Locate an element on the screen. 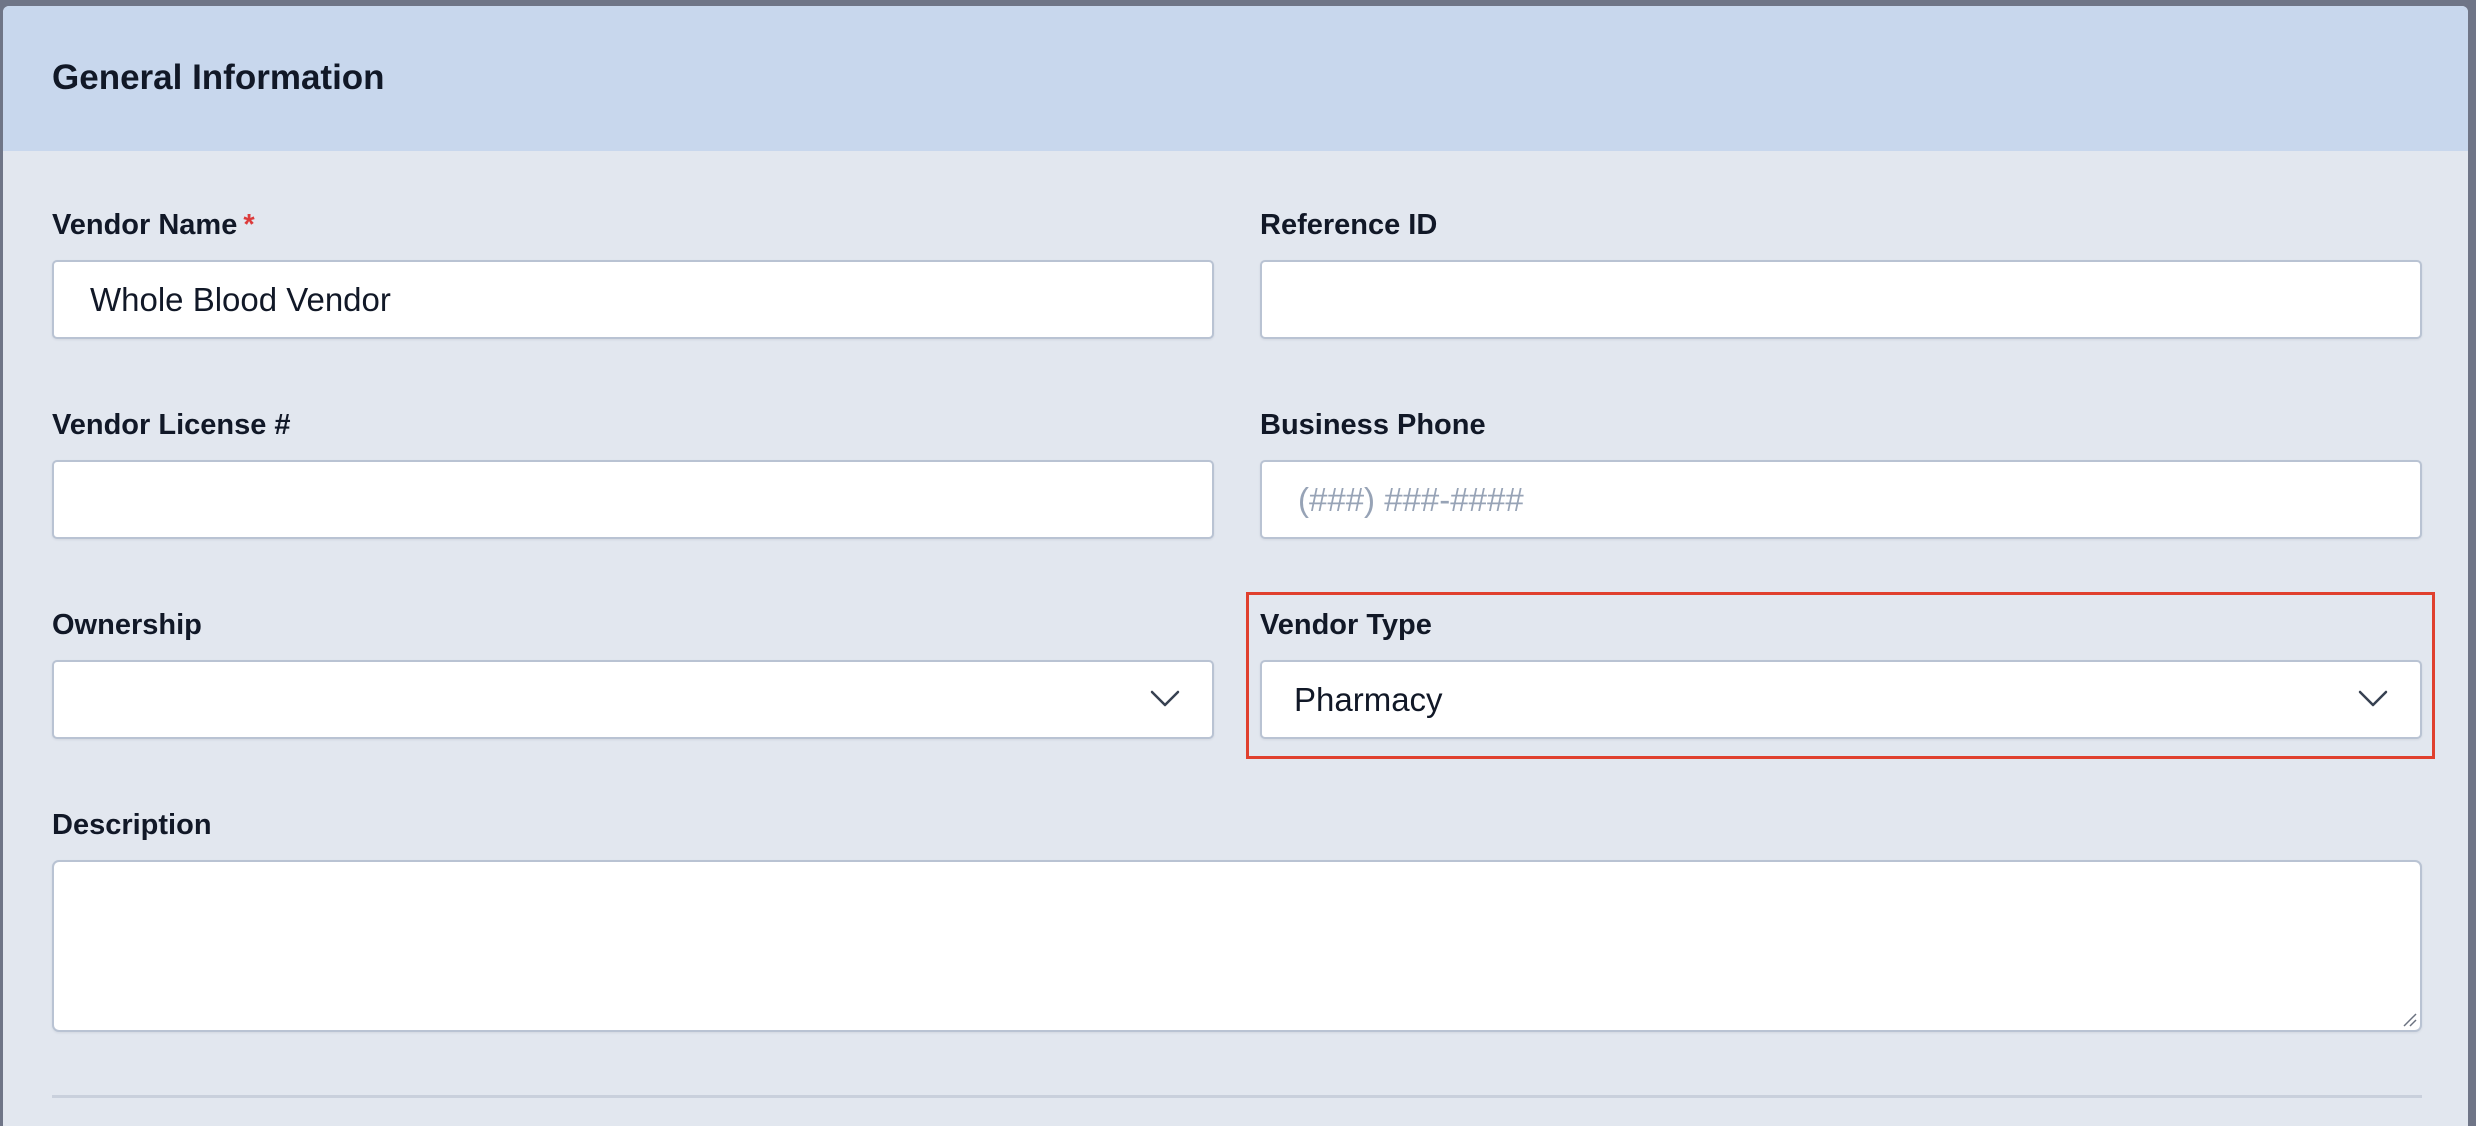 The height and width of the screenshot is (1126, 2476). vendor-license-label: Vendor License # is located at coordinates (171, 425).